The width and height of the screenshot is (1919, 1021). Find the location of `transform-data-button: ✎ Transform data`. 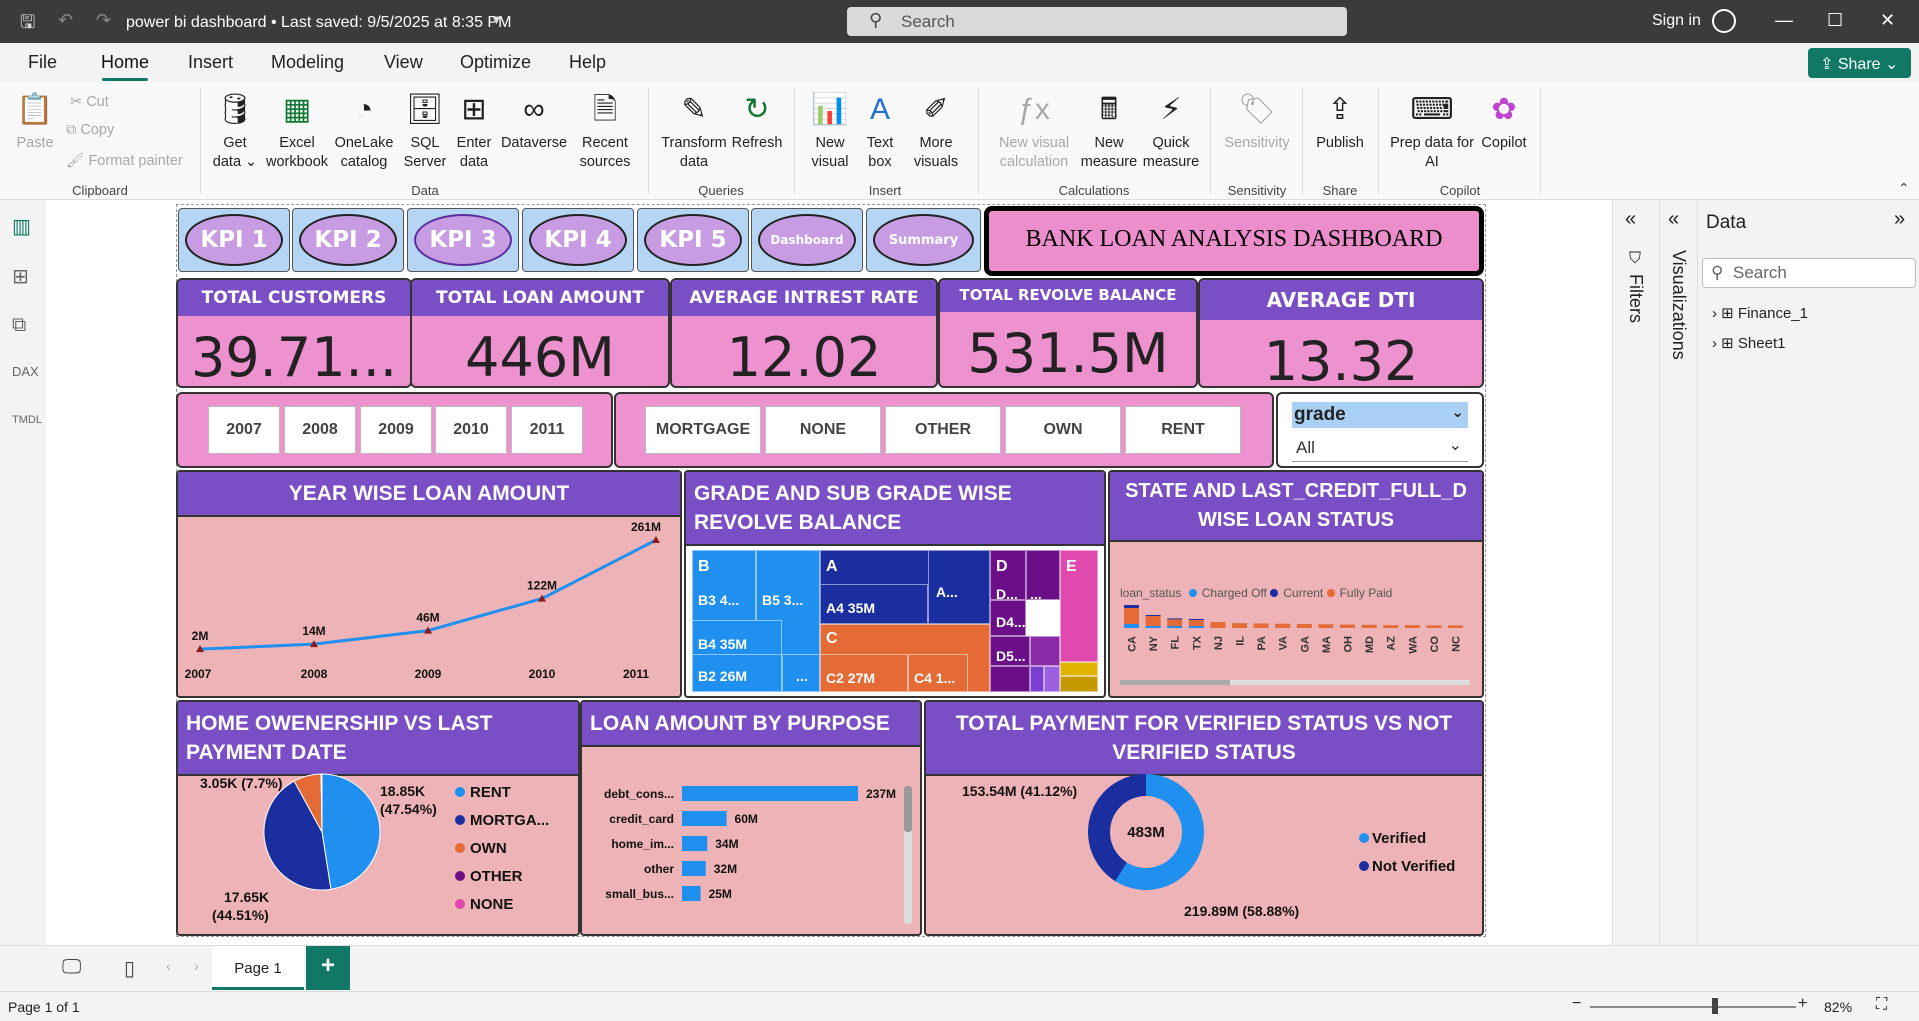

transform-data-button: ✎ Transform data is located at coordinates (694, 131).